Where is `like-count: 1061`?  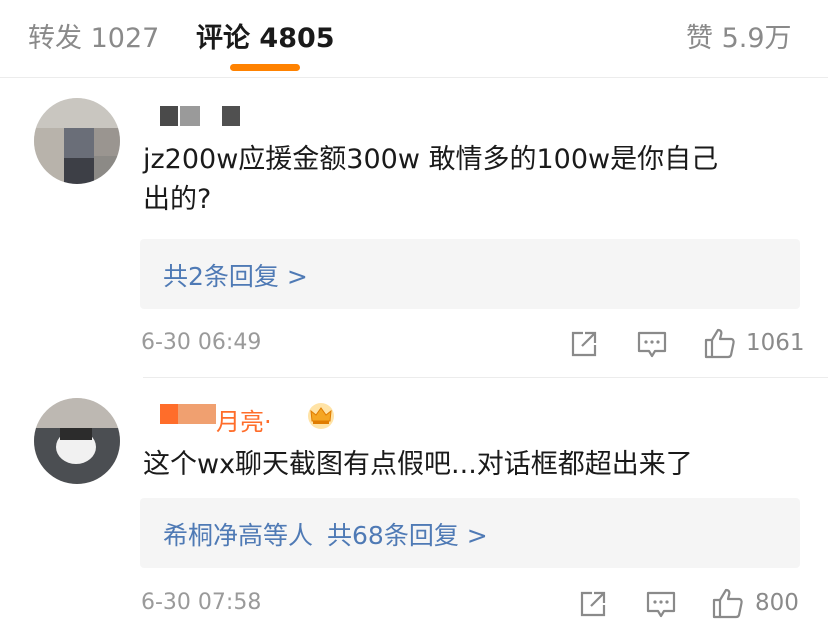
like-count: 1061 is located at coordinates (775, 343).